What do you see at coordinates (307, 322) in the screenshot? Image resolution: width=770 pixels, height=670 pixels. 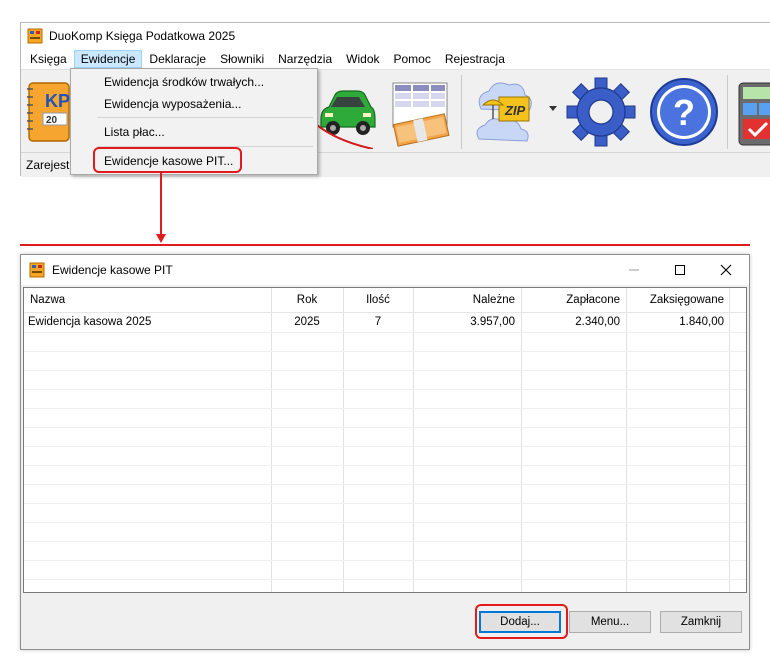 I see `cell-rok: 2025` at bounding box center [307, 322].